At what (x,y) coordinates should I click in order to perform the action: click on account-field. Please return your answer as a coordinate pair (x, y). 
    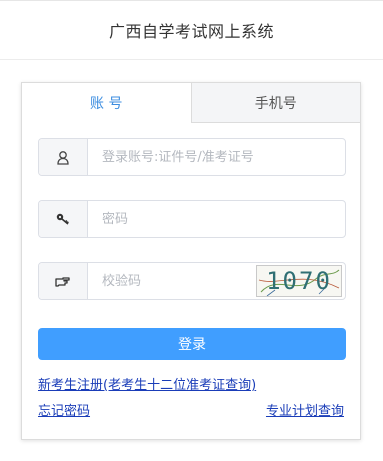
    Looking at the image, I should click on (192, 157).